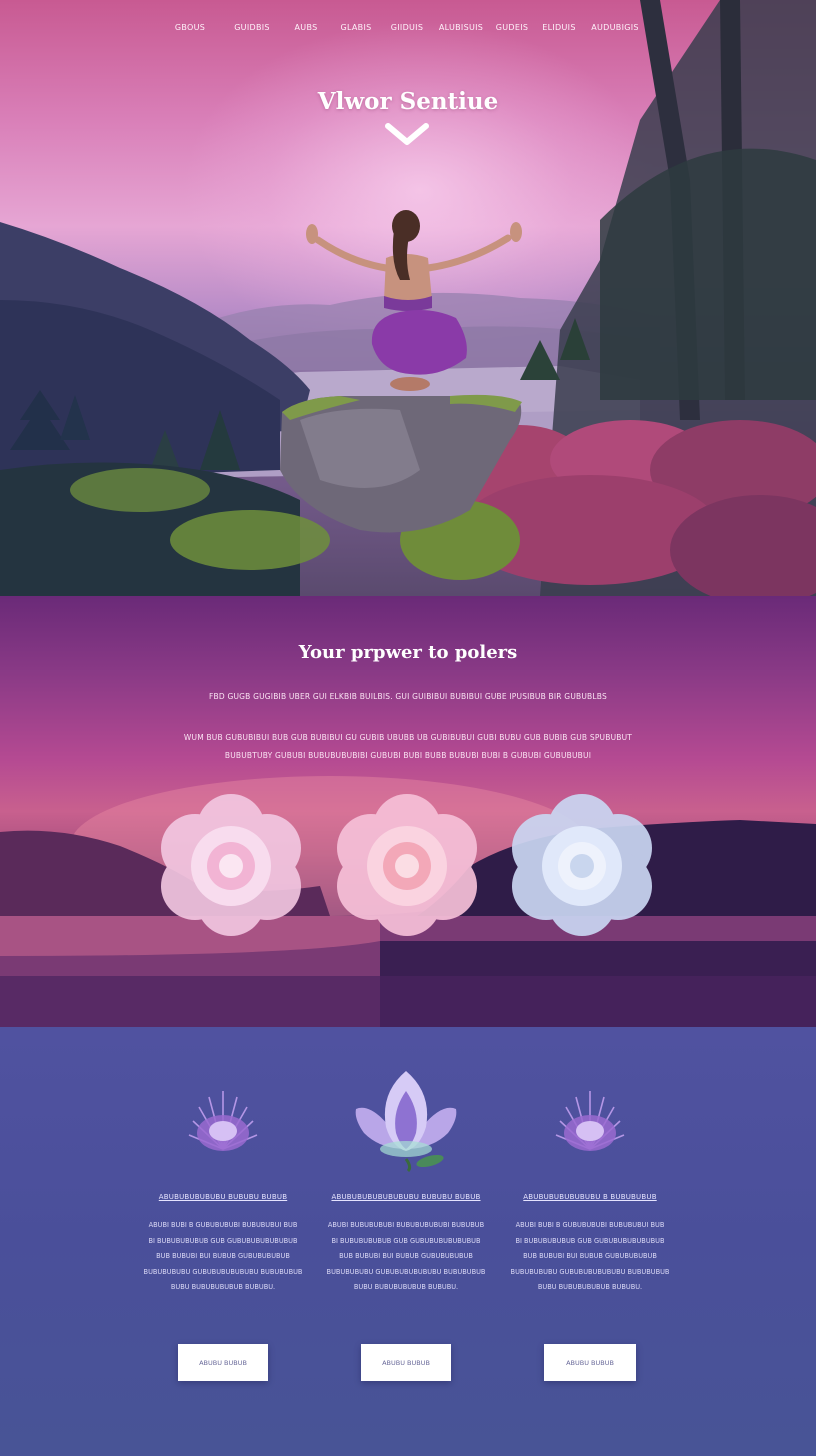 This screenshot has width=816, height=1456. I want to click on feature-1-line: BUB BUBUBI BUI BUBUB GUBUBUBUBUB, so click(223, 1256).